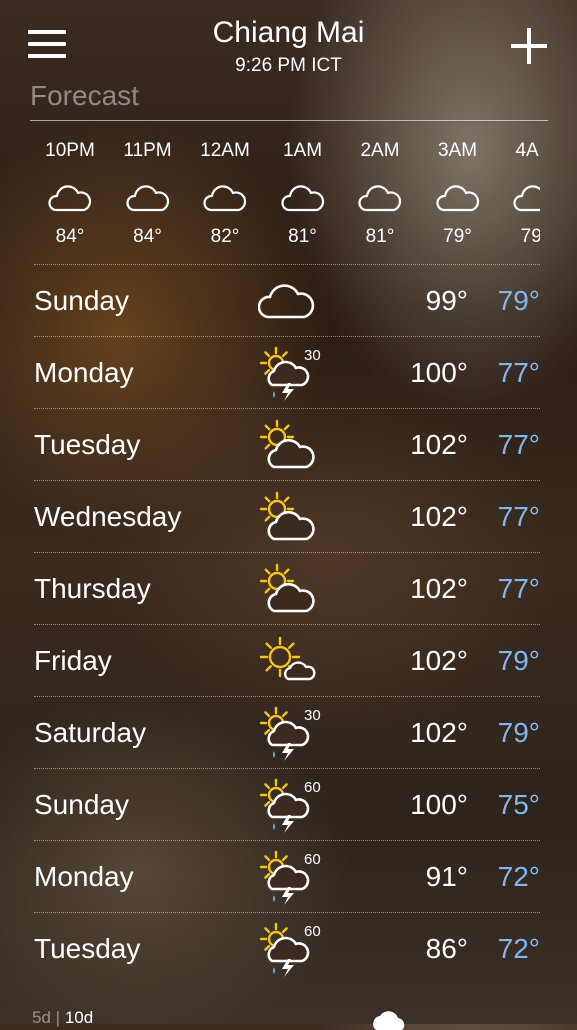 The height and width of the screenshot is (1030, 577). Describe the element at coordinates (287, 876) in the screenshot. I see `daily-forecast-row: Monday 60 91° 72°` at that location.